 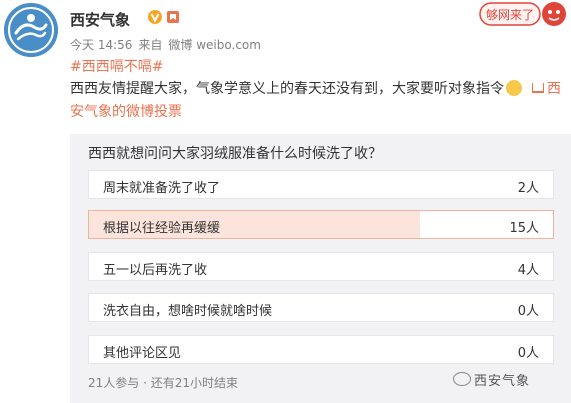 What do you see at coordinates (155, 270) in the screenshot?
I see `poll-option-label: 五一以后再洗了收` at bounding box center [155, 270].